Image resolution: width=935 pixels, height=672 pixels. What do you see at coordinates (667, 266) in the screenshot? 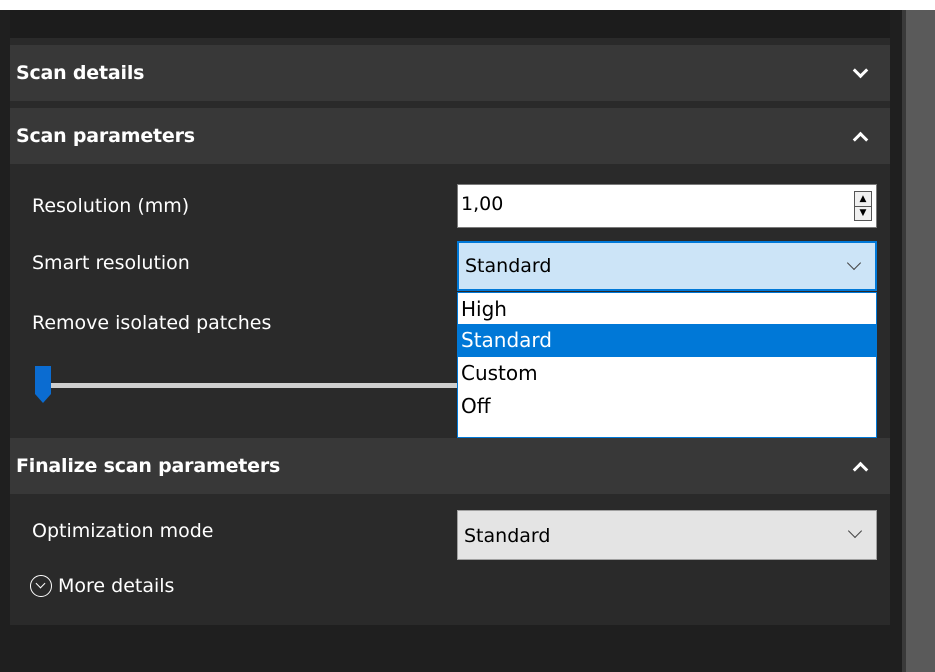
I see `smart-resolution-select: Standard` at bounding box center [667, 266].